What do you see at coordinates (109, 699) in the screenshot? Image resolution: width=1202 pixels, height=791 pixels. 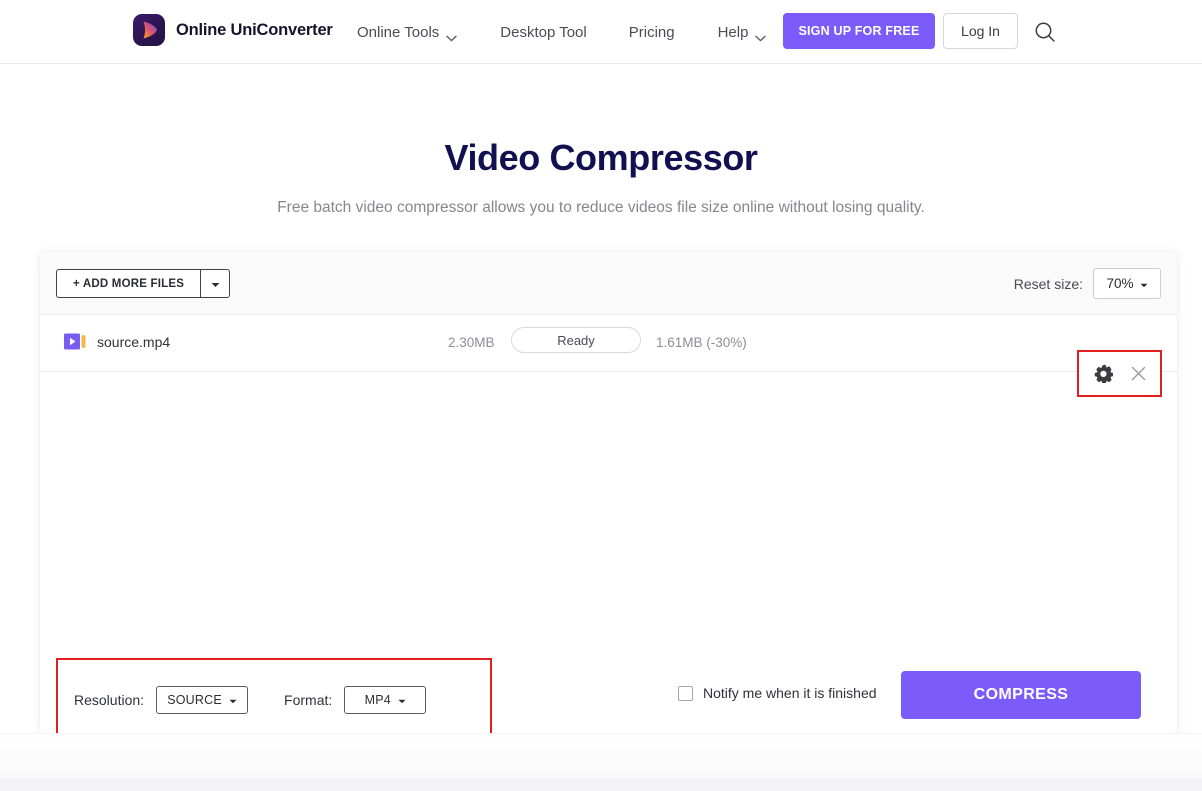 I see `resolution-label: Resolution:` at bounding box center [109, 699].